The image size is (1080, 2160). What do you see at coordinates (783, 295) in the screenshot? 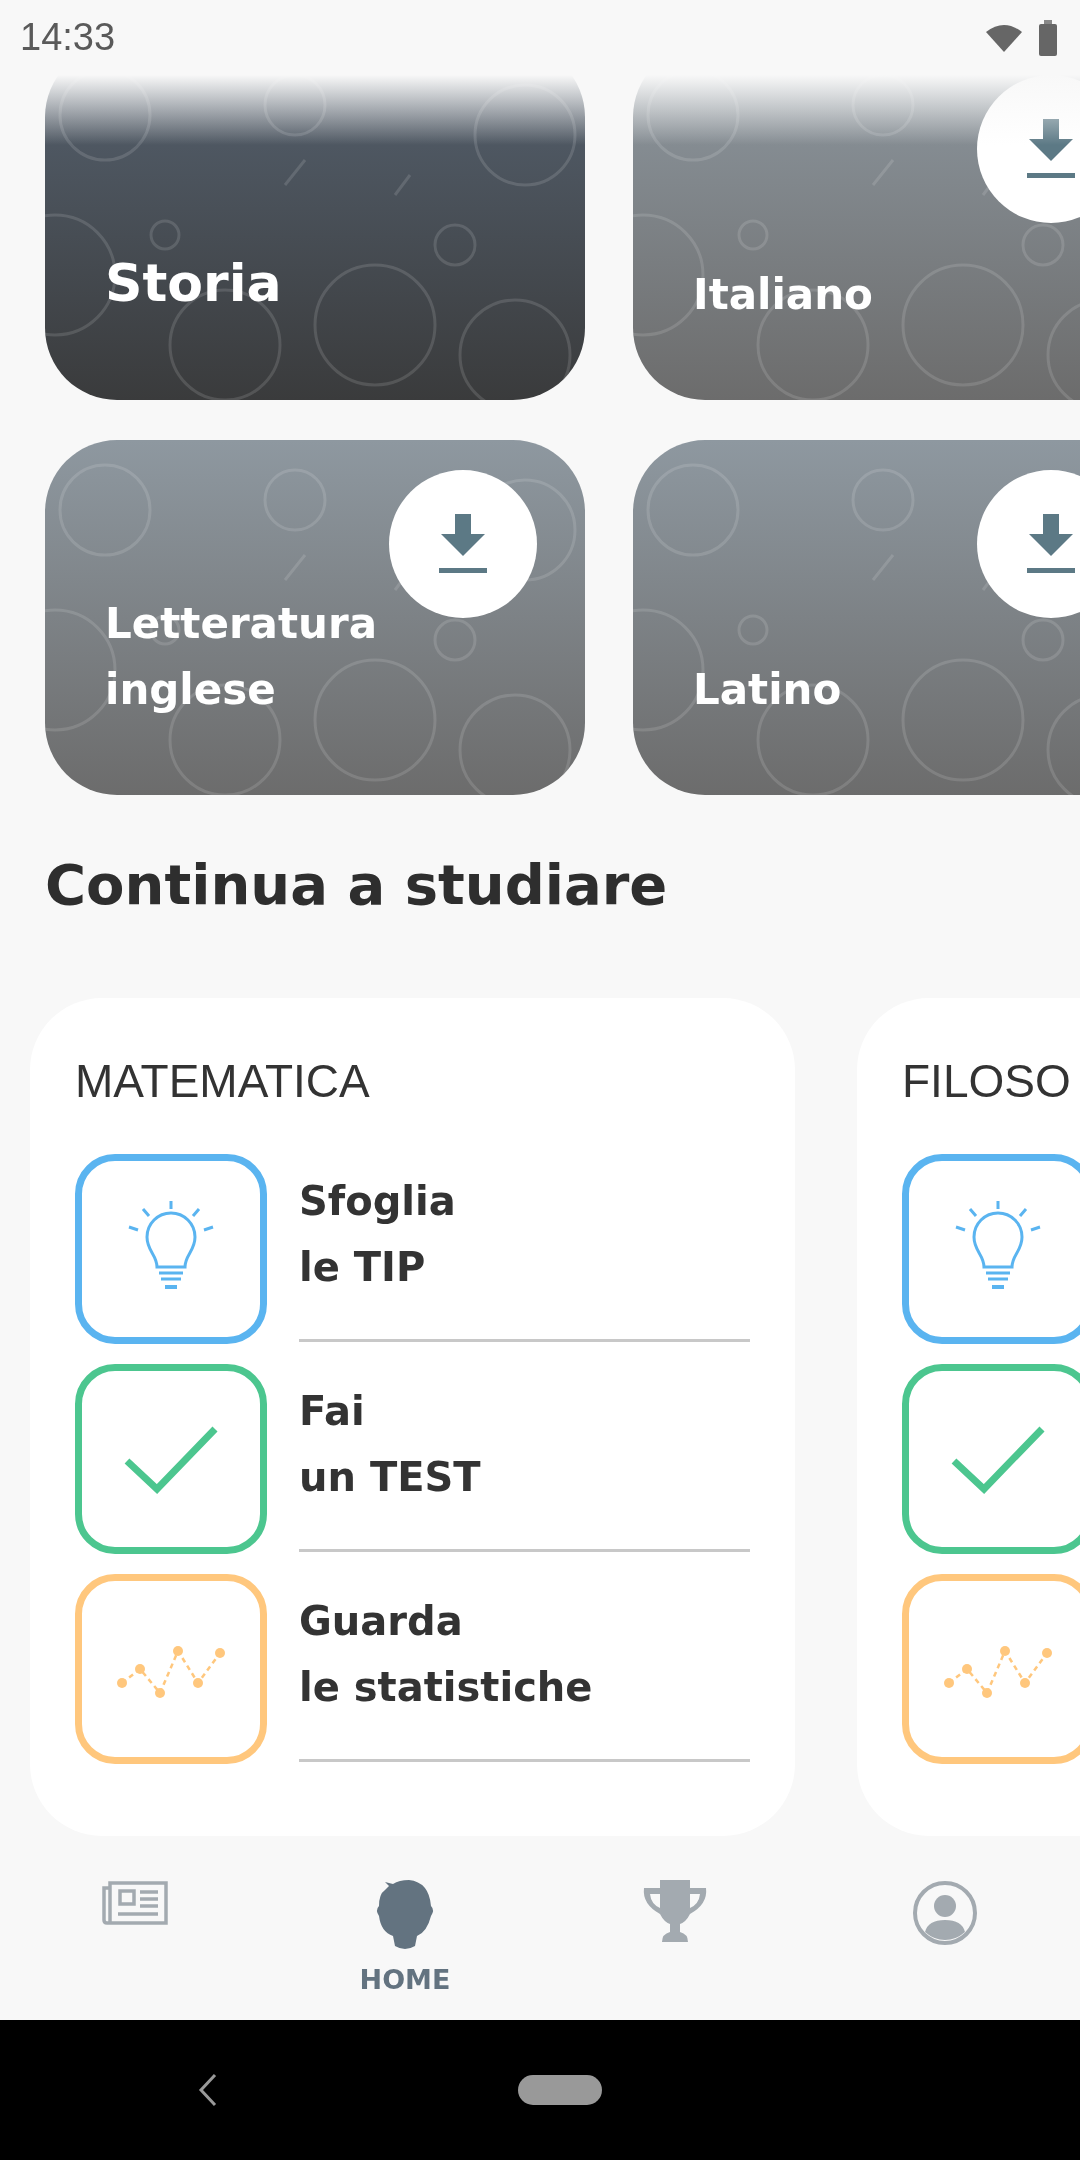
I see `subject-title: Italiano` at bounding box center [783, 295].